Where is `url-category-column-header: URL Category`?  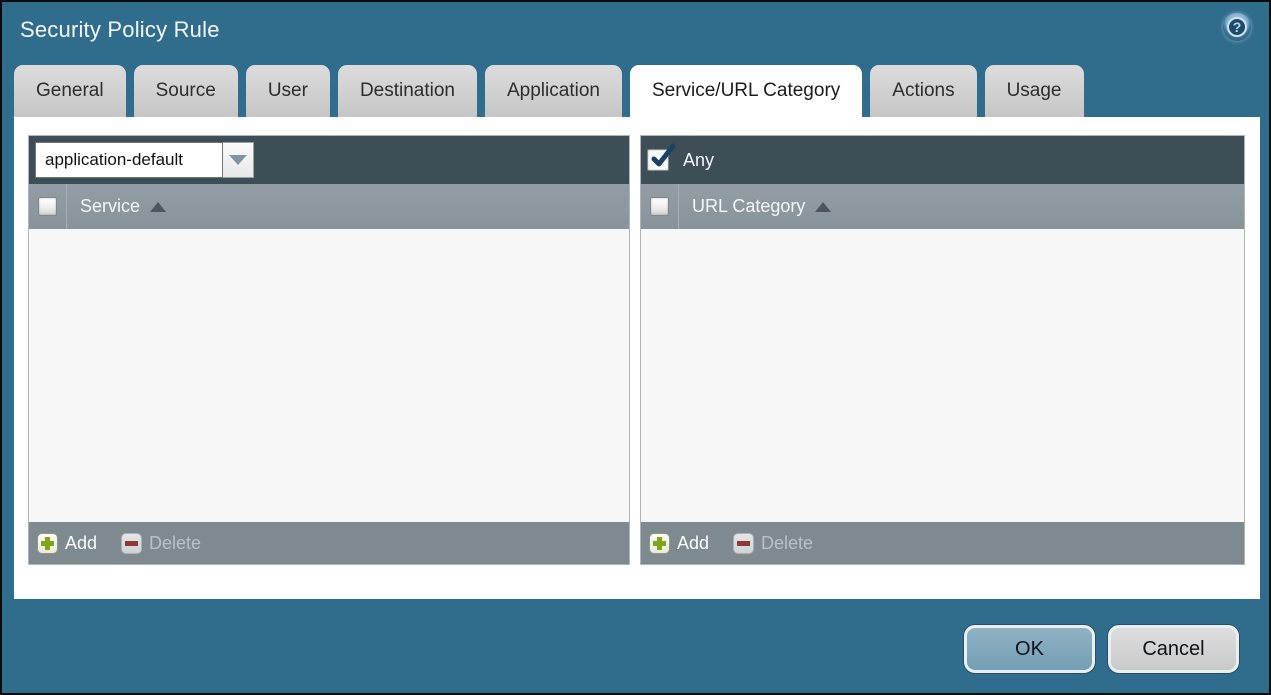 url-category-column-header: URL Category is located at coordinates (942, 206).